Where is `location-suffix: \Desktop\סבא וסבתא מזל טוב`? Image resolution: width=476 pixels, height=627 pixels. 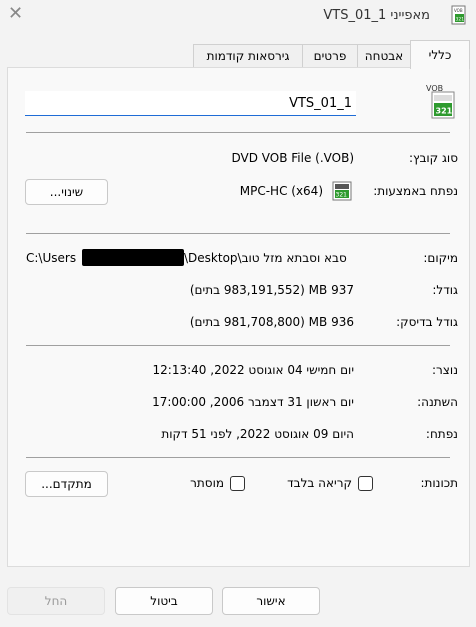
location-suffix: \Desktop\סבא וסבתא מזל טוב is located at coordinates (265, 258).